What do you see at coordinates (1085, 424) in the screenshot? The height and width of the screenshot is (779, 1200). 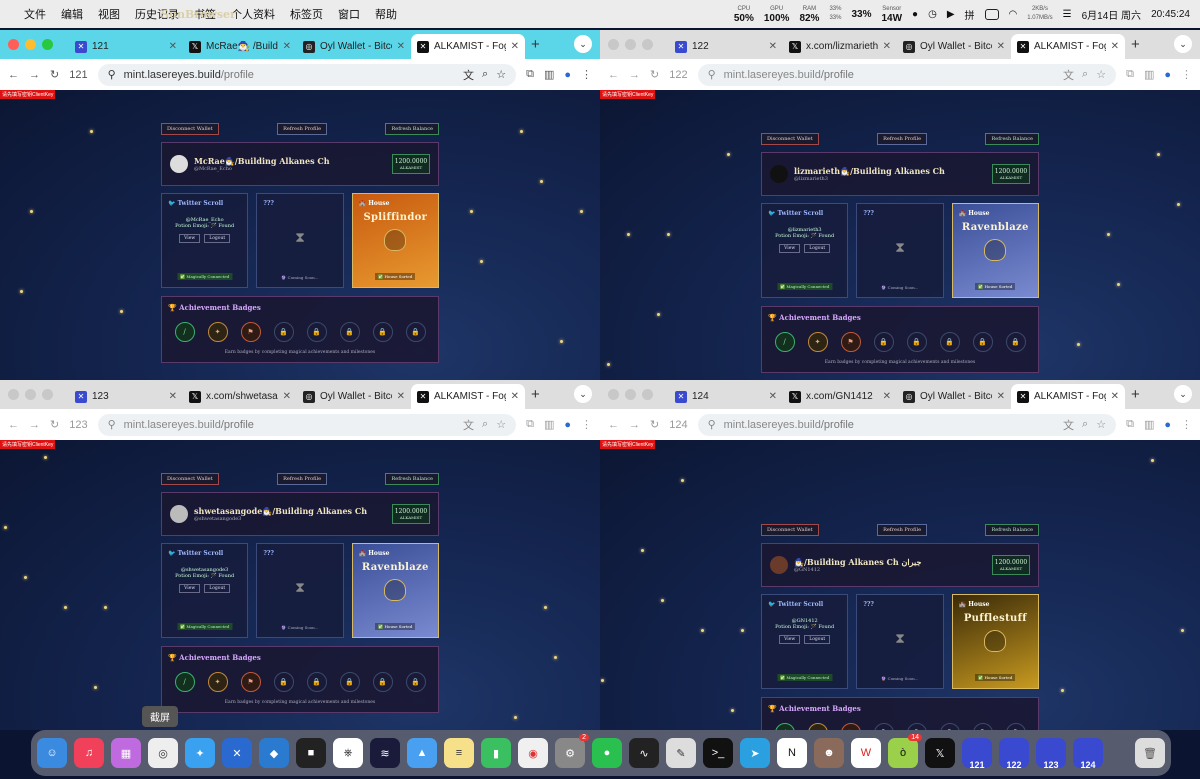 I see `zoom-icon: ⌕` at bounding box center [1085, 424].